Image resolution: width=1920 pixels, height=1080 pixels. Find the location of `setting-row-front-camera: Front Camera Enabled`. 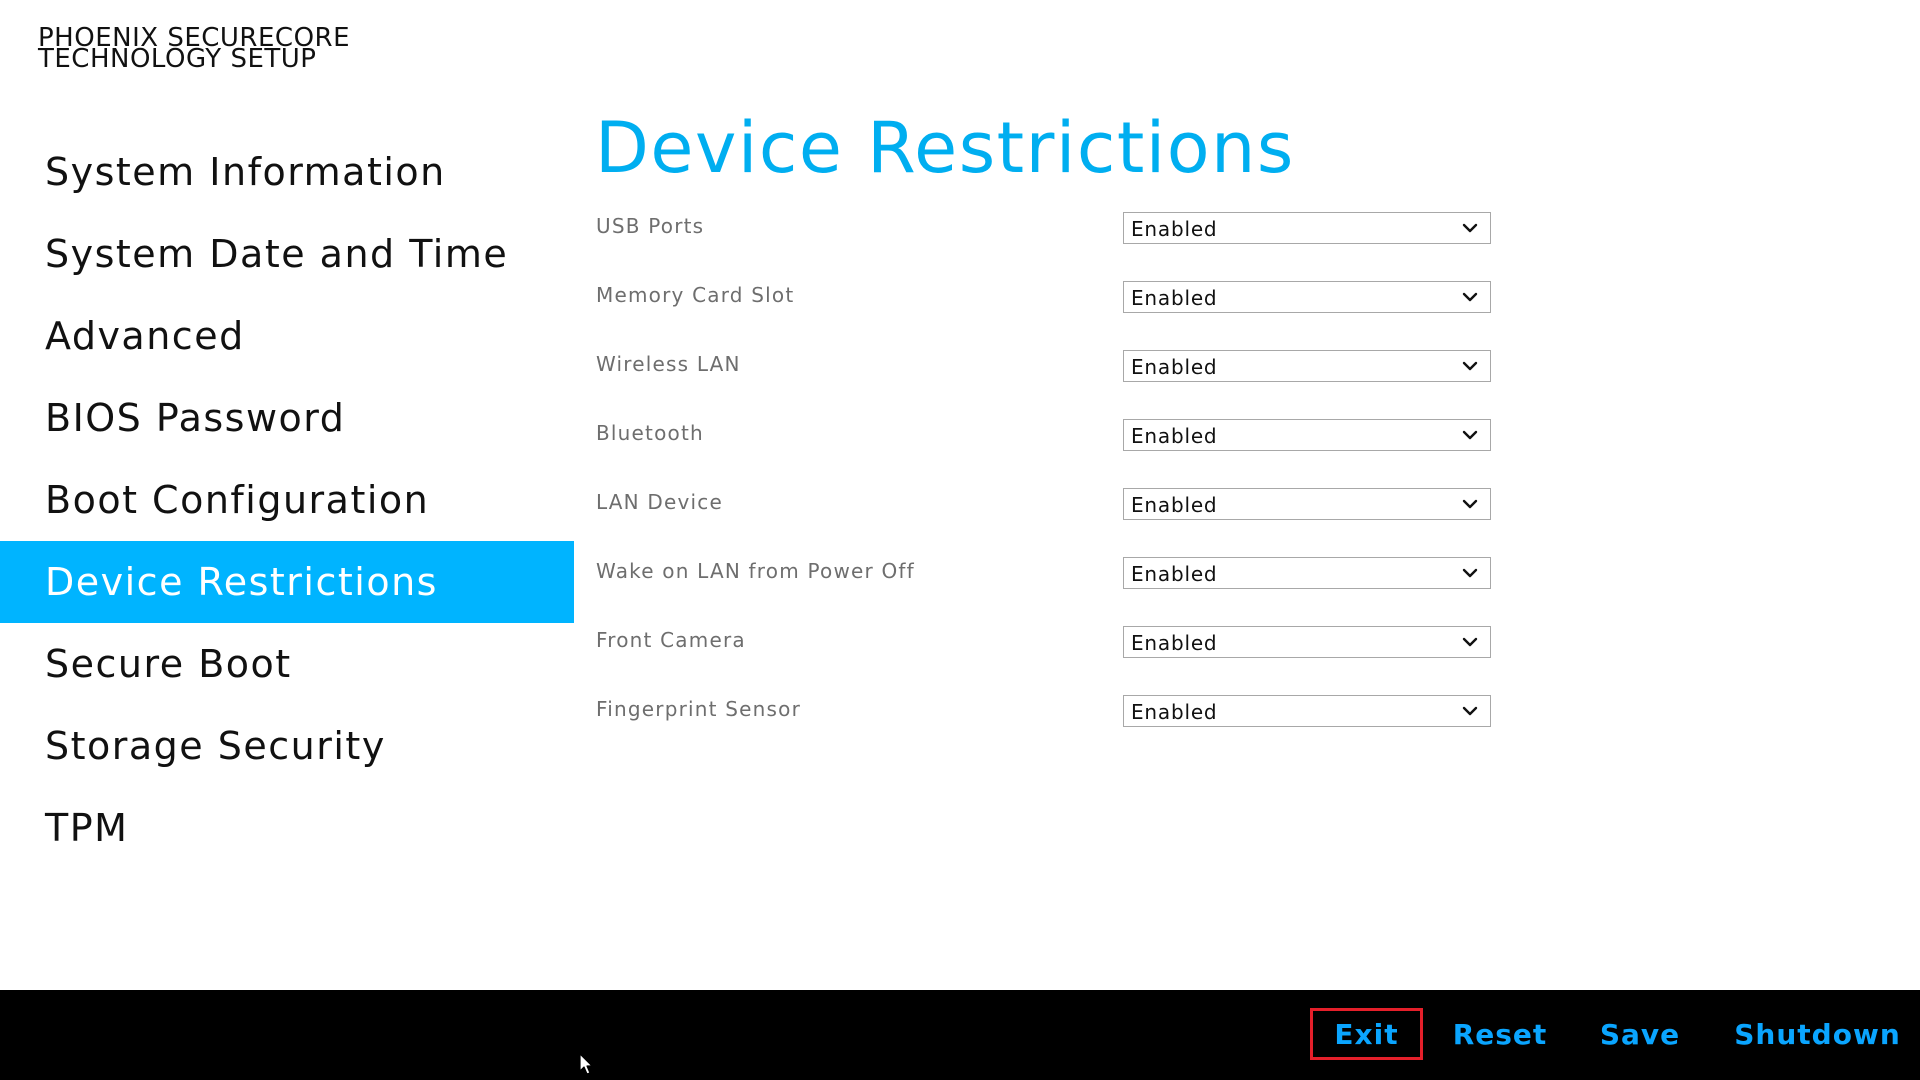

setting-row-front-camera: Front Camera Enabled is located at coordinates (1095, 648).